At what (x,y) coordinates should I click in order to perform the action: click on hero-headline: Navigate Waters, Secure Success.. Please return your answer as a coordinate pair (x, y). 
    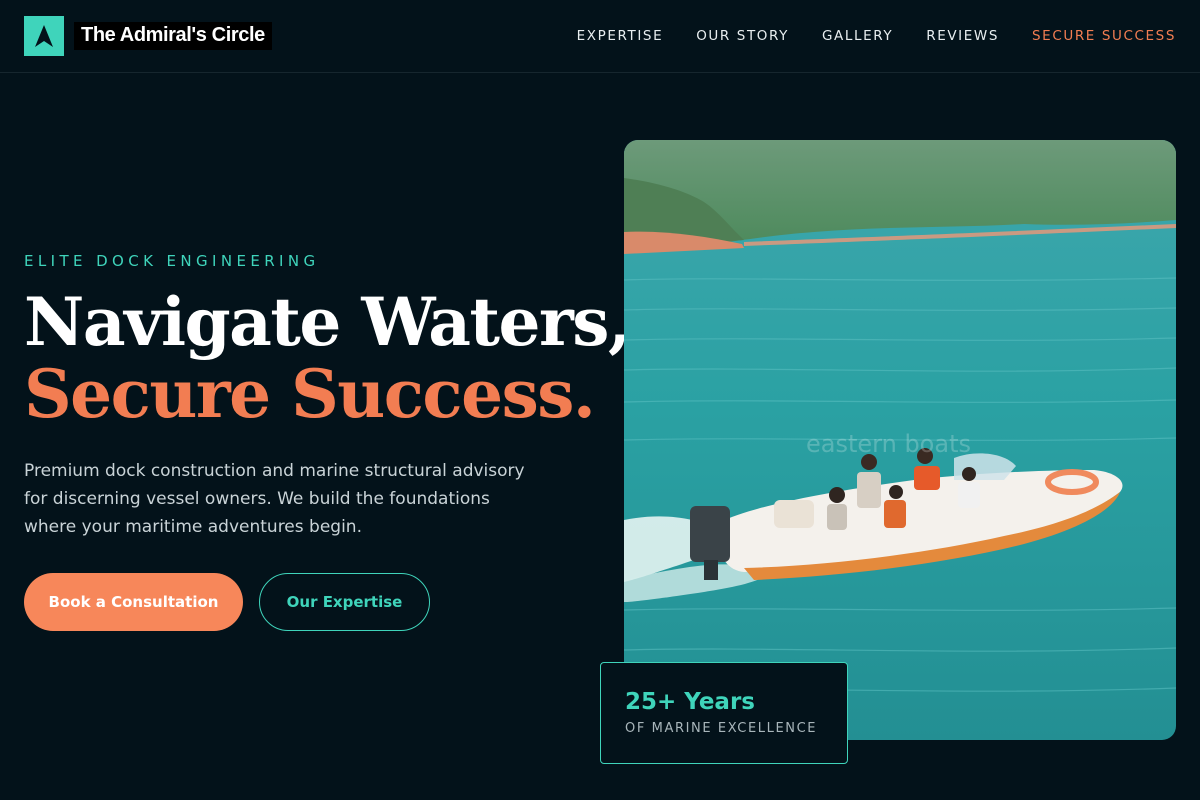
    Looking at the image, I should click on (327, 358).